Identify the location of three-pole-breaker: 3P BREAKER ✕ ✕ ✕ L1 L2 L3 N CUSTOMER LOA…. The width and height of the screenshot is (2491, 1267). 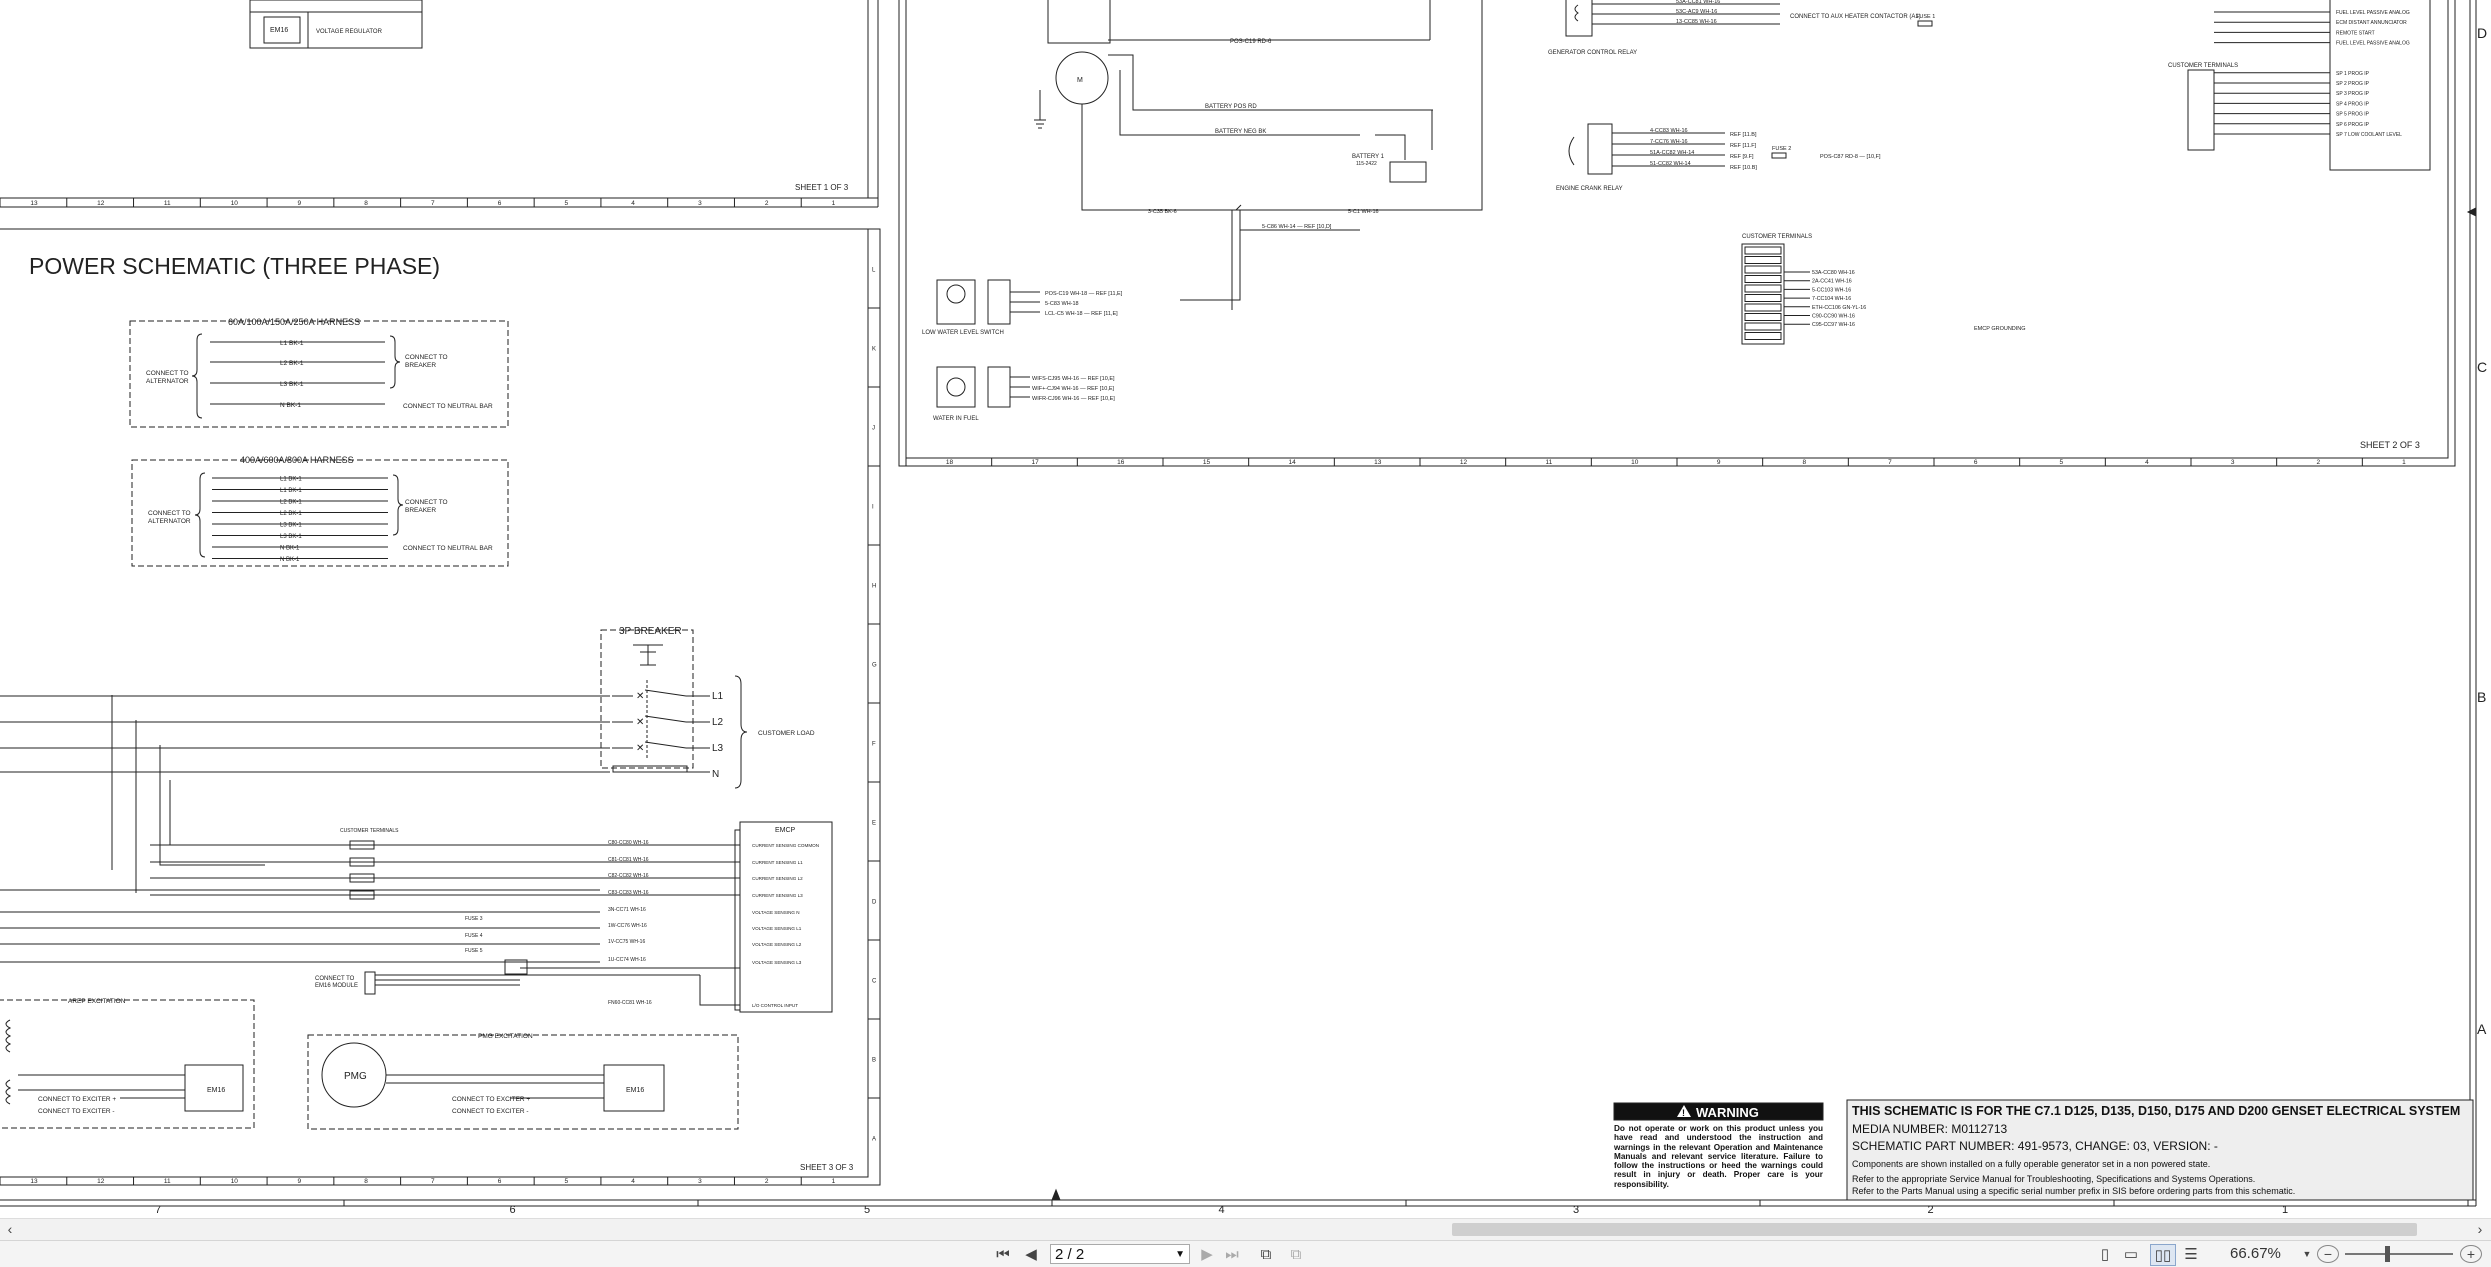
(407, 707).